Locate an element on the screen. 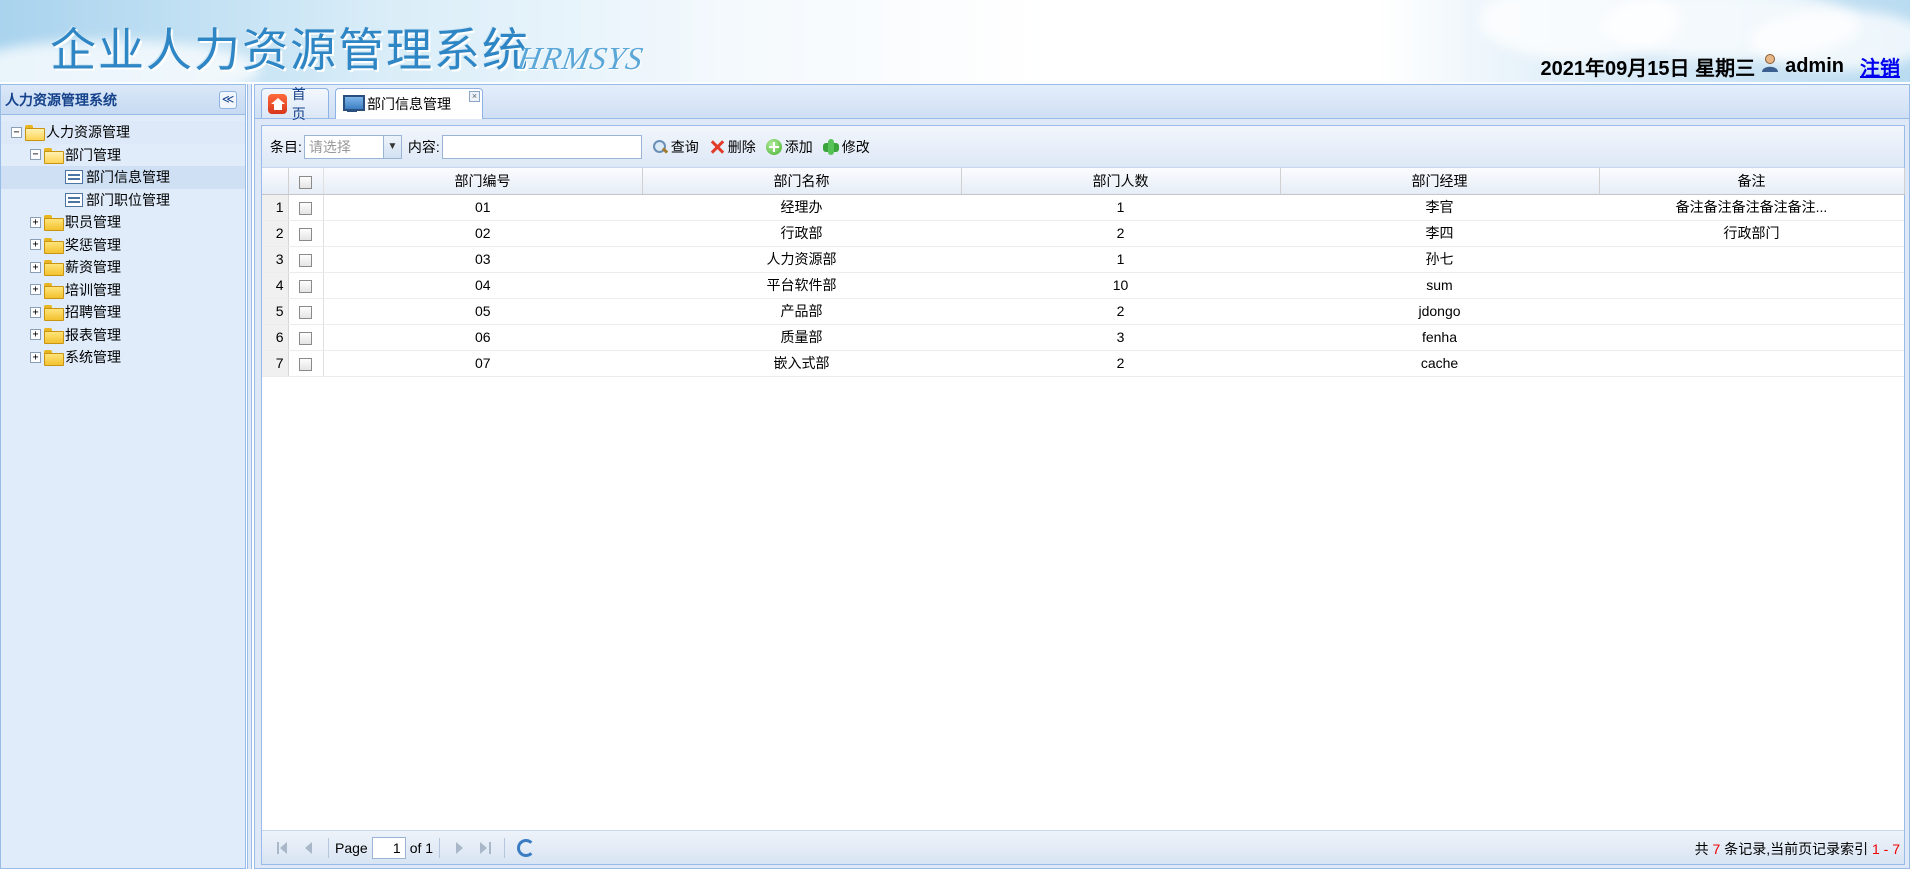  table-row: 2 02 行政部 2 李四 行政部门 is located at coordinates (1083, 233).